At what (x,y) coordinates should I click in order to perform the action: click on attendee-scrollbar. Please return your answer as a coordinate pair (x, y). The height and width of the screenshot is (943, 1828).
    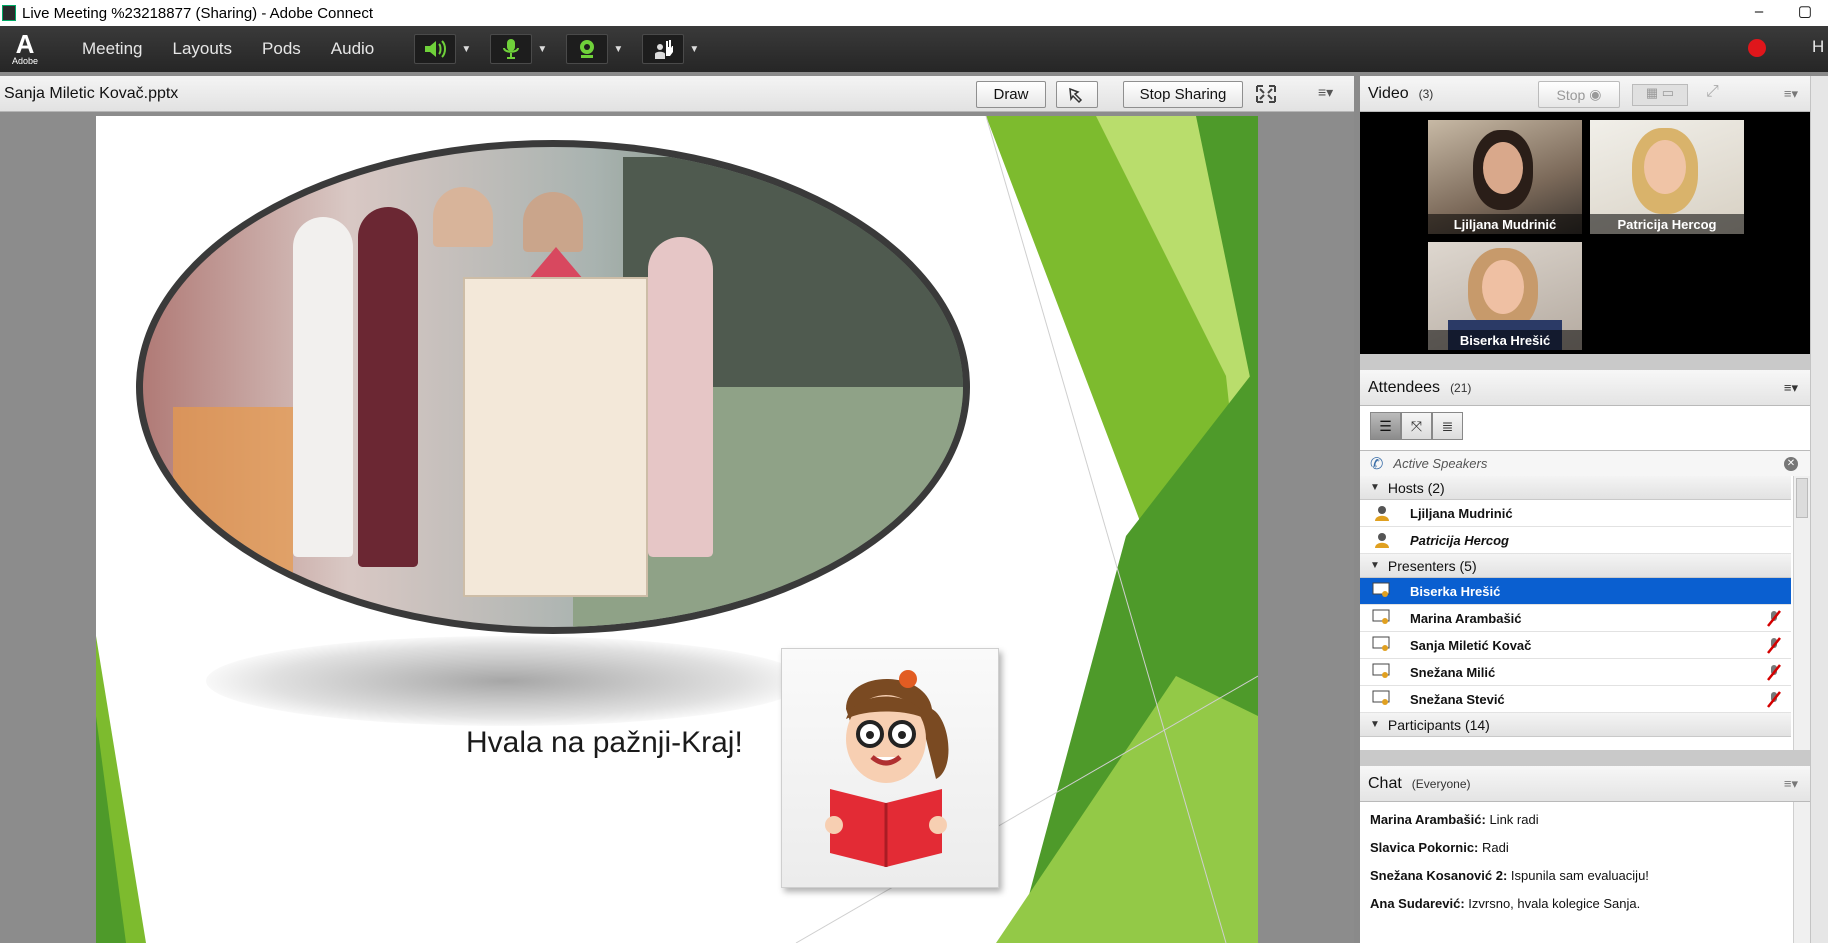
    Looking at the image, I should click on (1801, 613).